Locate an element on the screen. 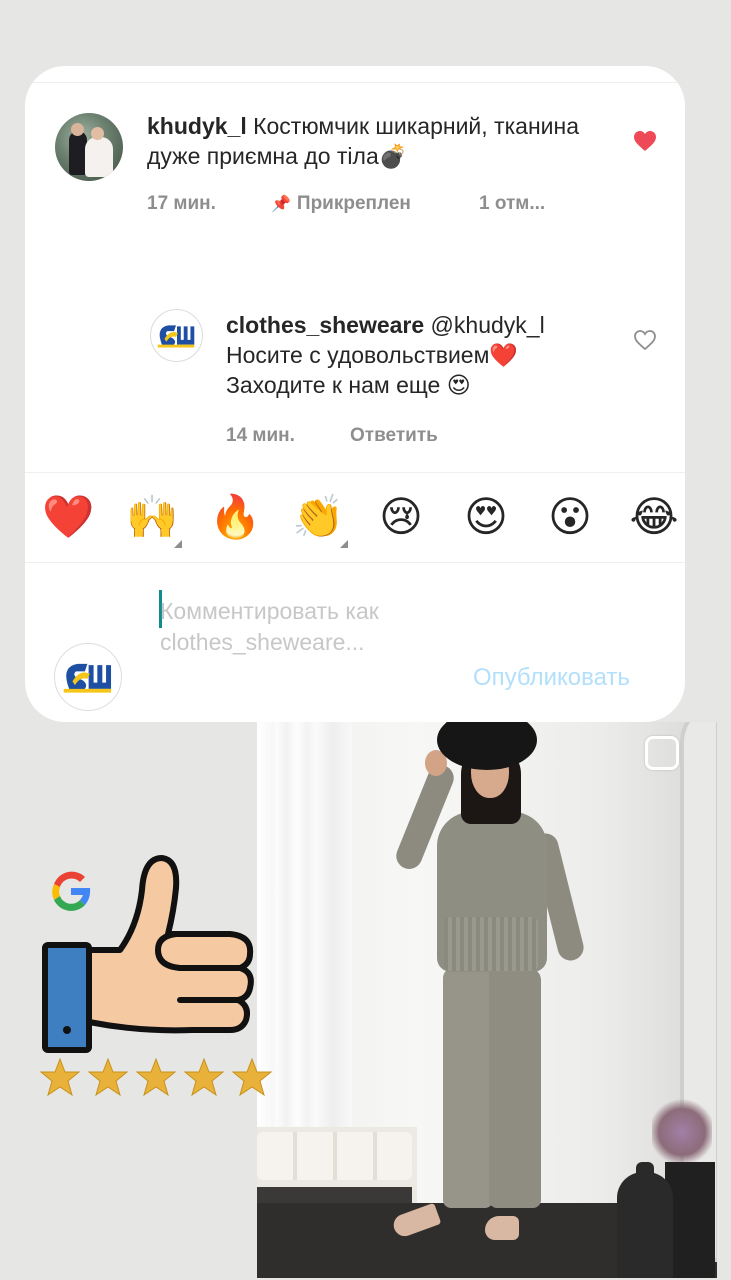 Image resolution: width=731 pixels, height=1280 pixels. pinned-label: Прикреплен is located at coordinates (353, 203).